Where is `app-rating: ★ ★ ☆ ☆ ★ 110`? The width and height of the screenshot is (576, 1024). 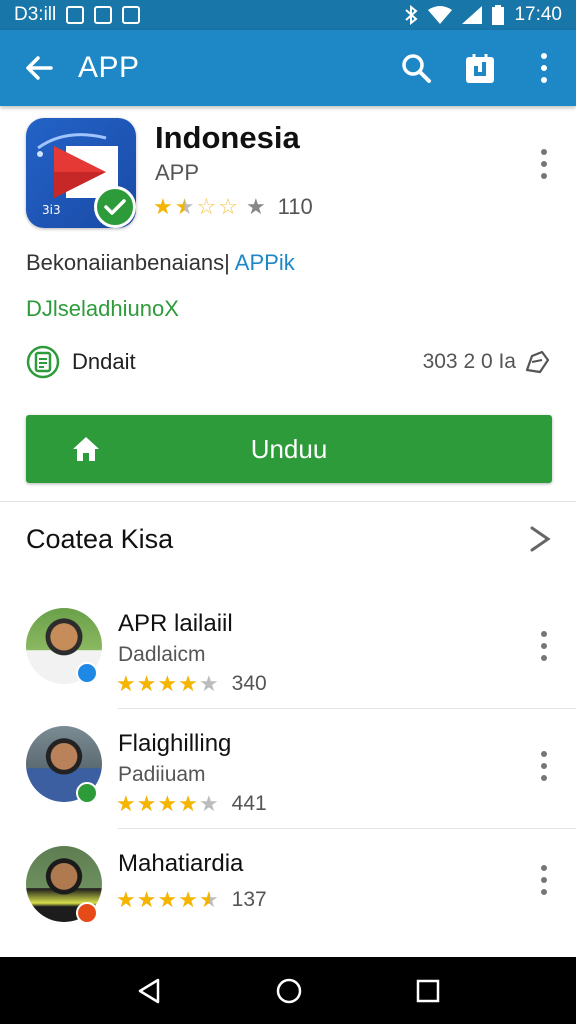
app-rating: ★ ★ ☆ ☆ ★ 110 is located at coordinates (233, 207).